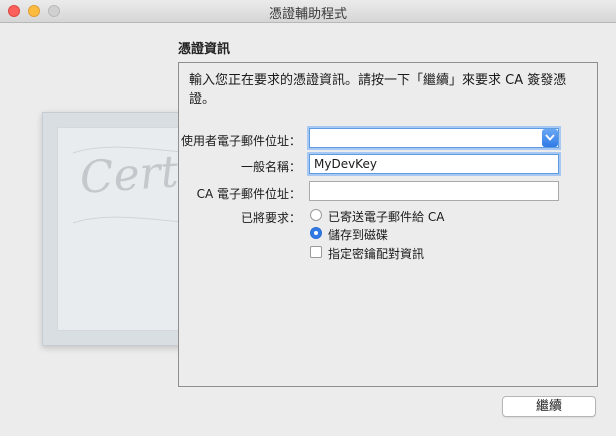  What do you see at coordinates (434, 138) in the screenshot?
I see `user-email-combobox` at bounding box center [434, 138].